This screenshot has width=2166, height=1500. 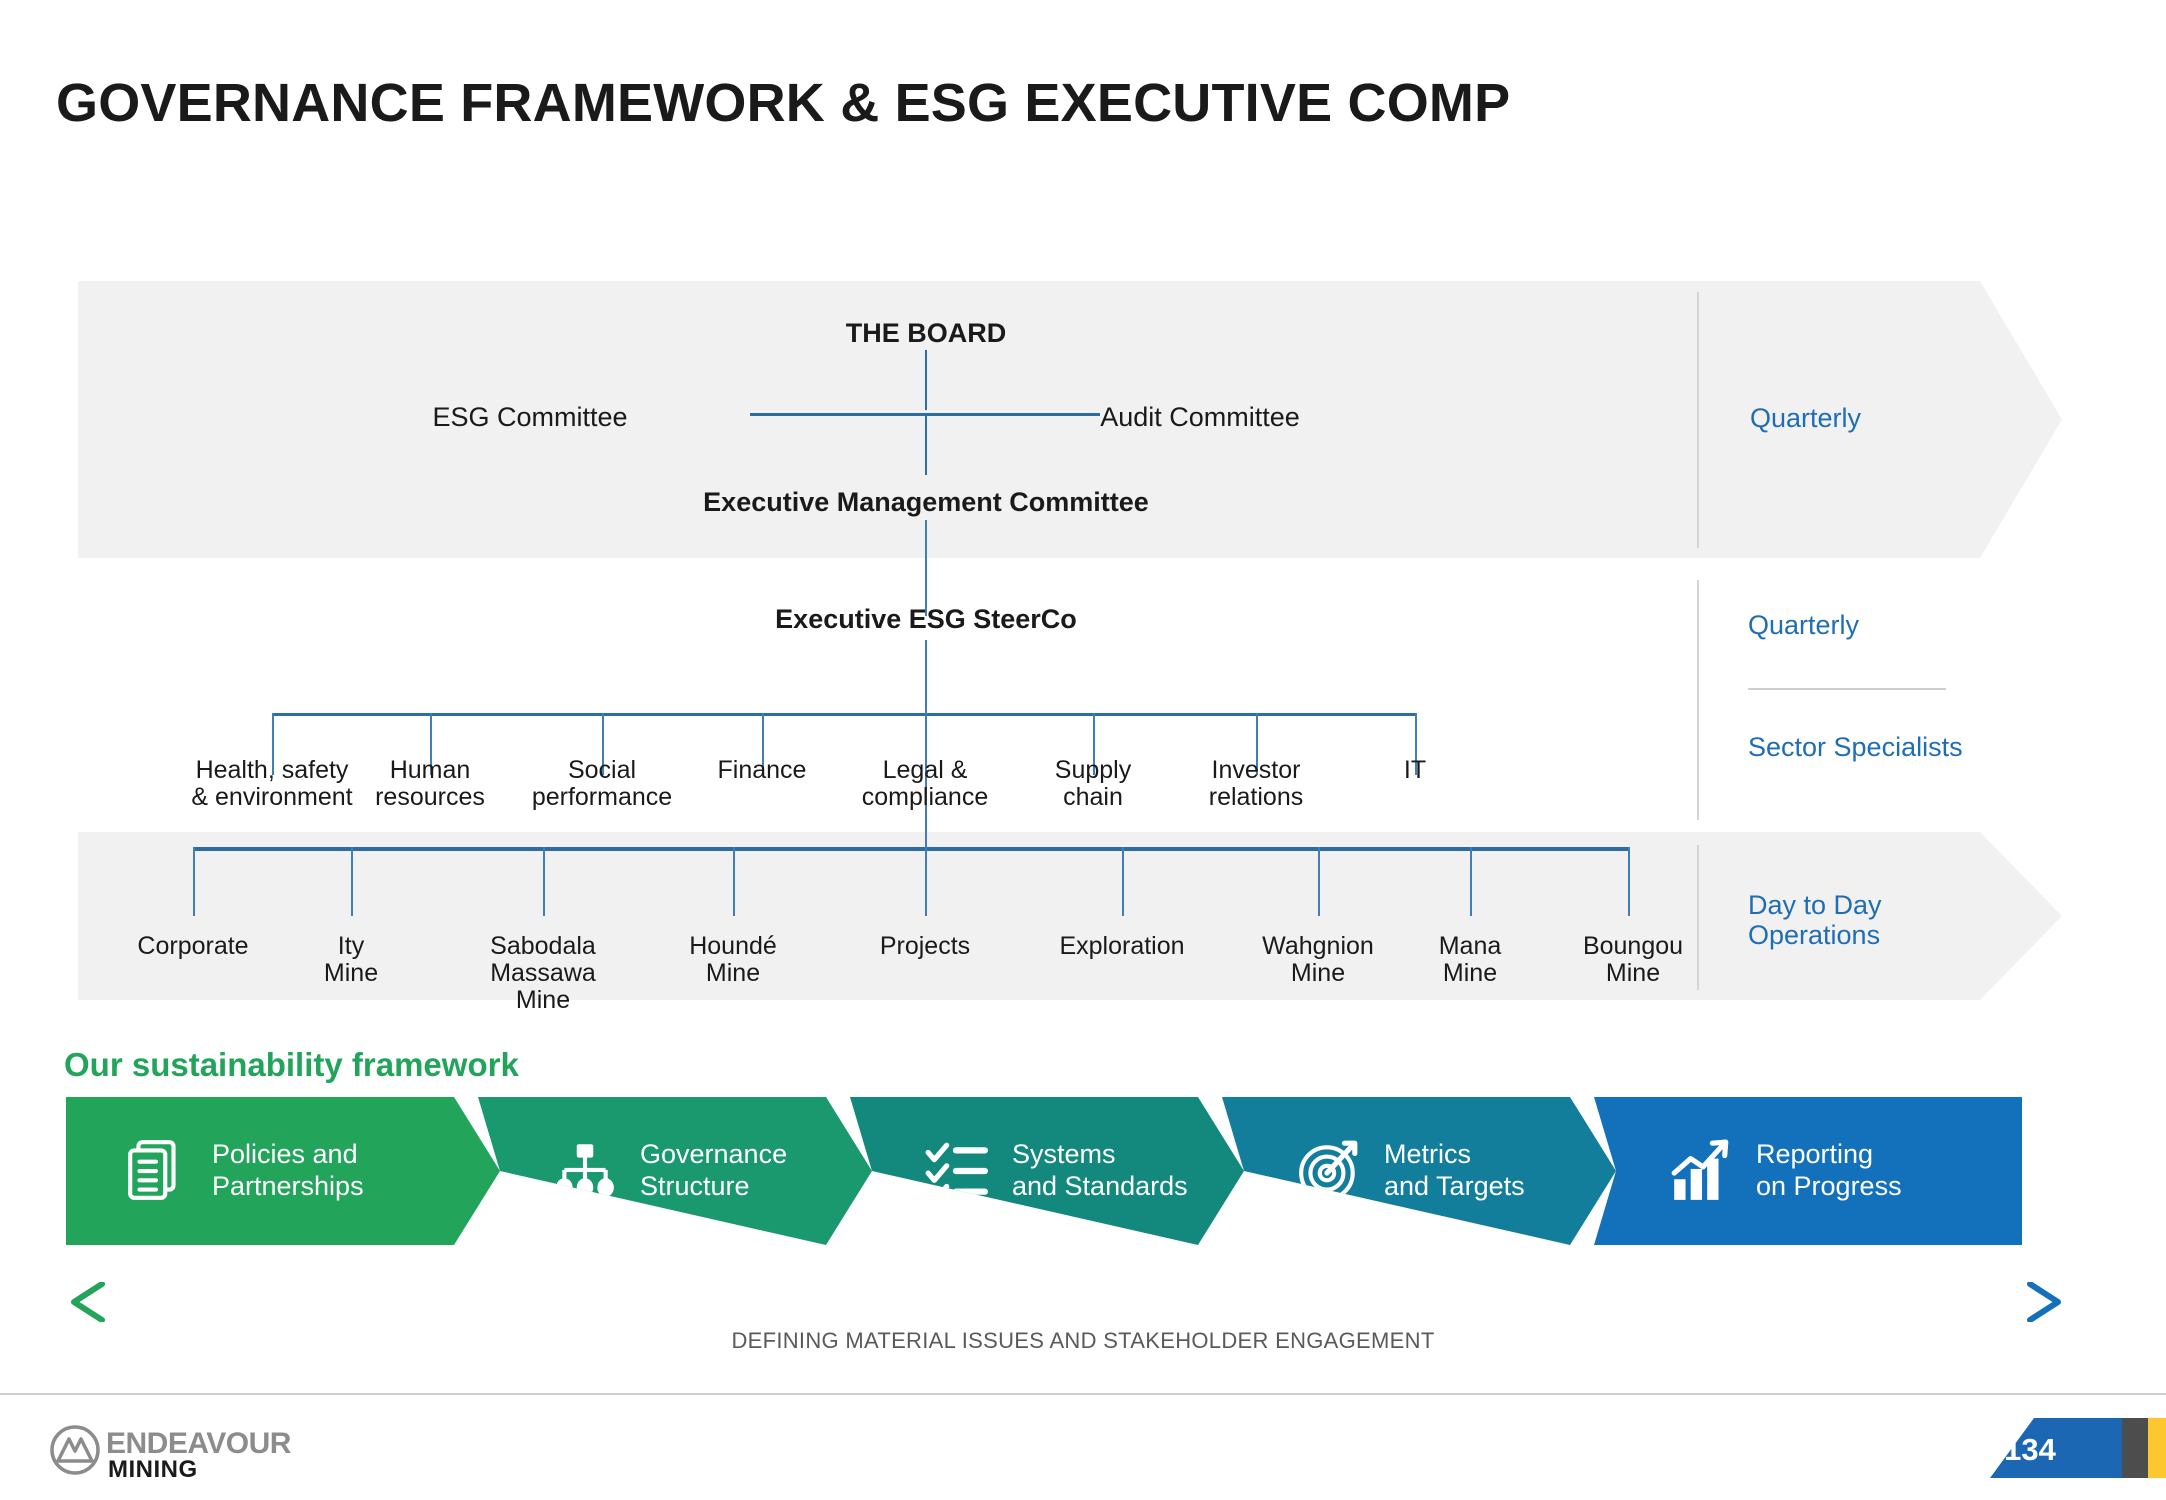 What do you see at coordinates (430, 770) in the screenshot?
I see `department-line1: Human` at bounding box center [430, 770].